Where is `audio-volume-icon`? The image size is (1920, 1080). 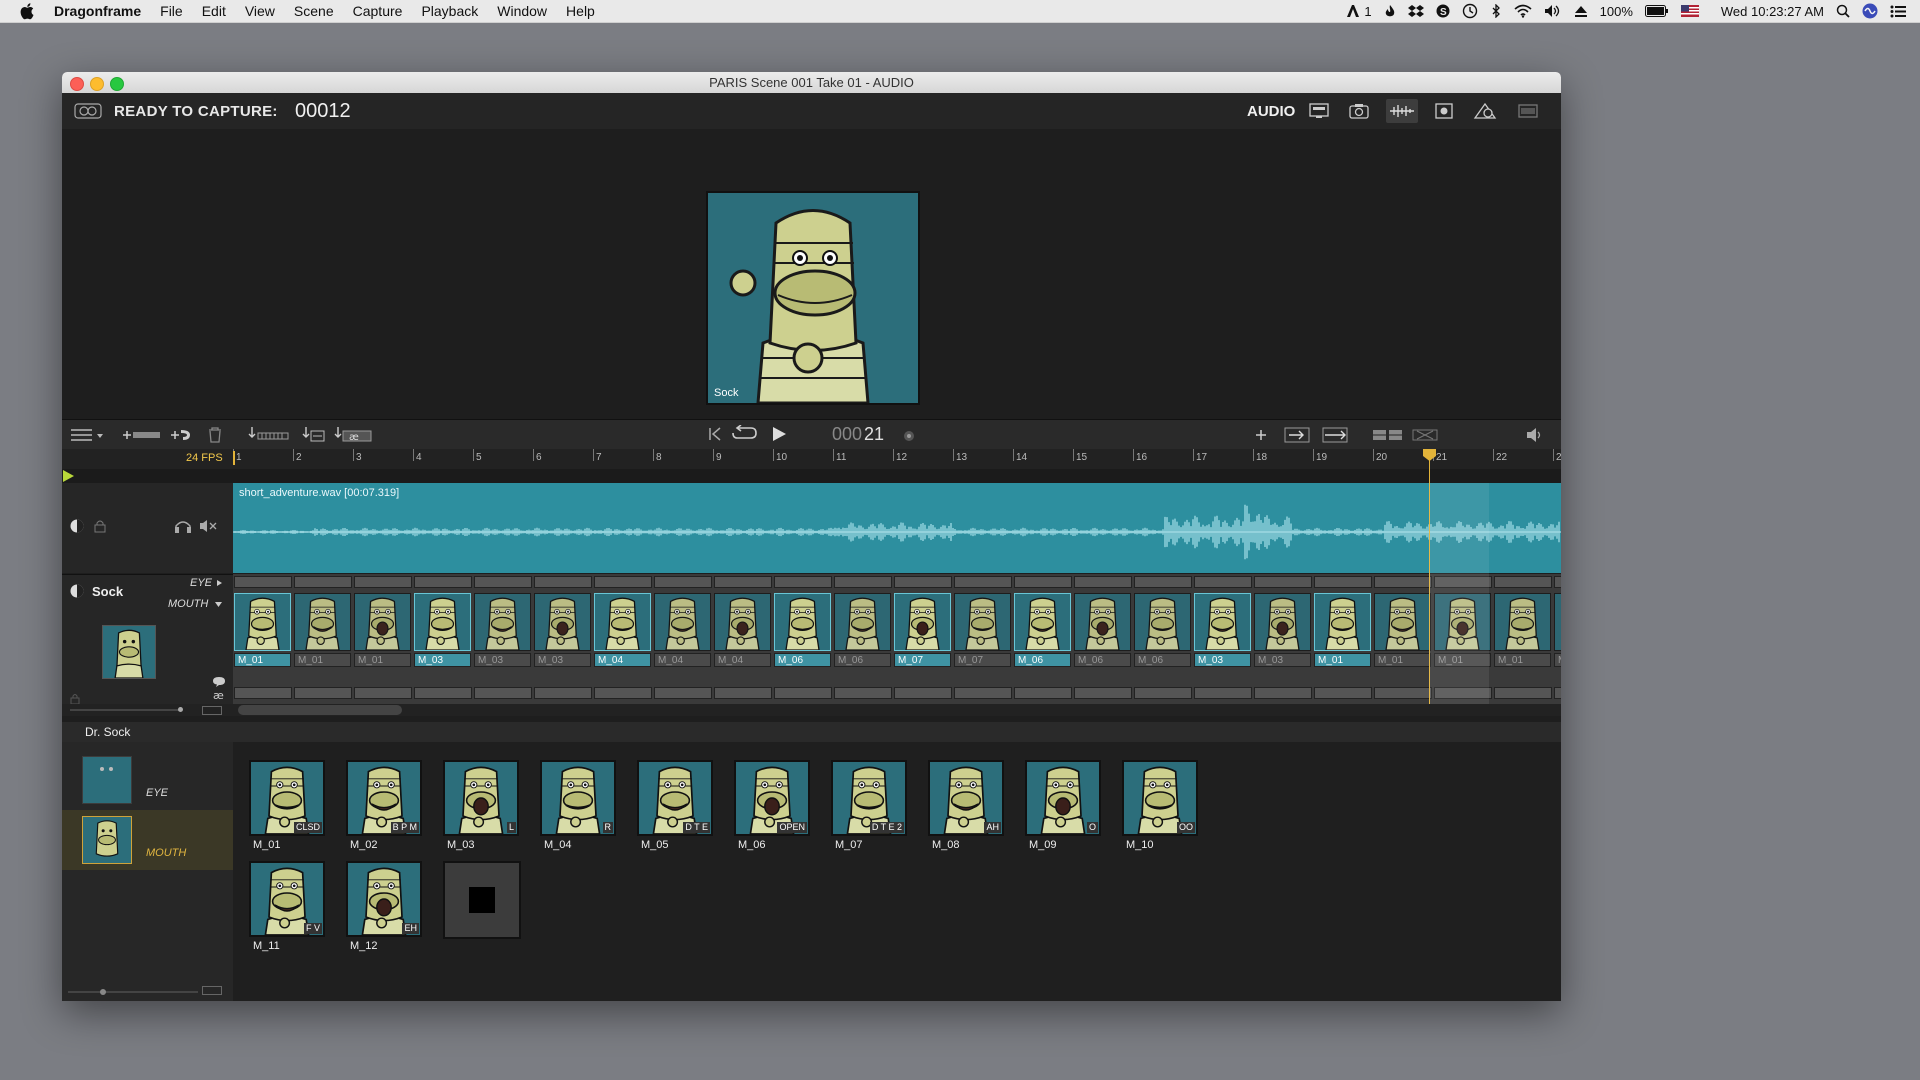
audio-volume-icon is located at coordinates (1536, 437).